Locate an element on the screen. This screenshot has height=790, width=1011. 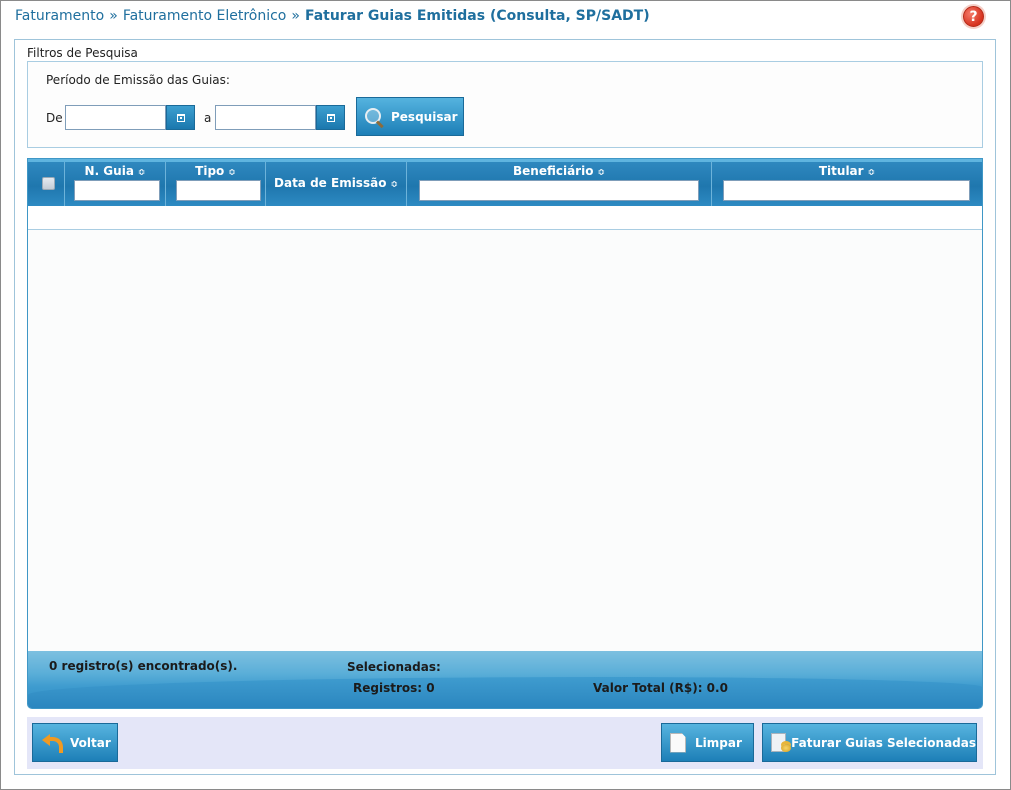
breadcrumb-item-faturamento-eletronico: Faturamento Eletrônico is located at coordinates (205, 16).